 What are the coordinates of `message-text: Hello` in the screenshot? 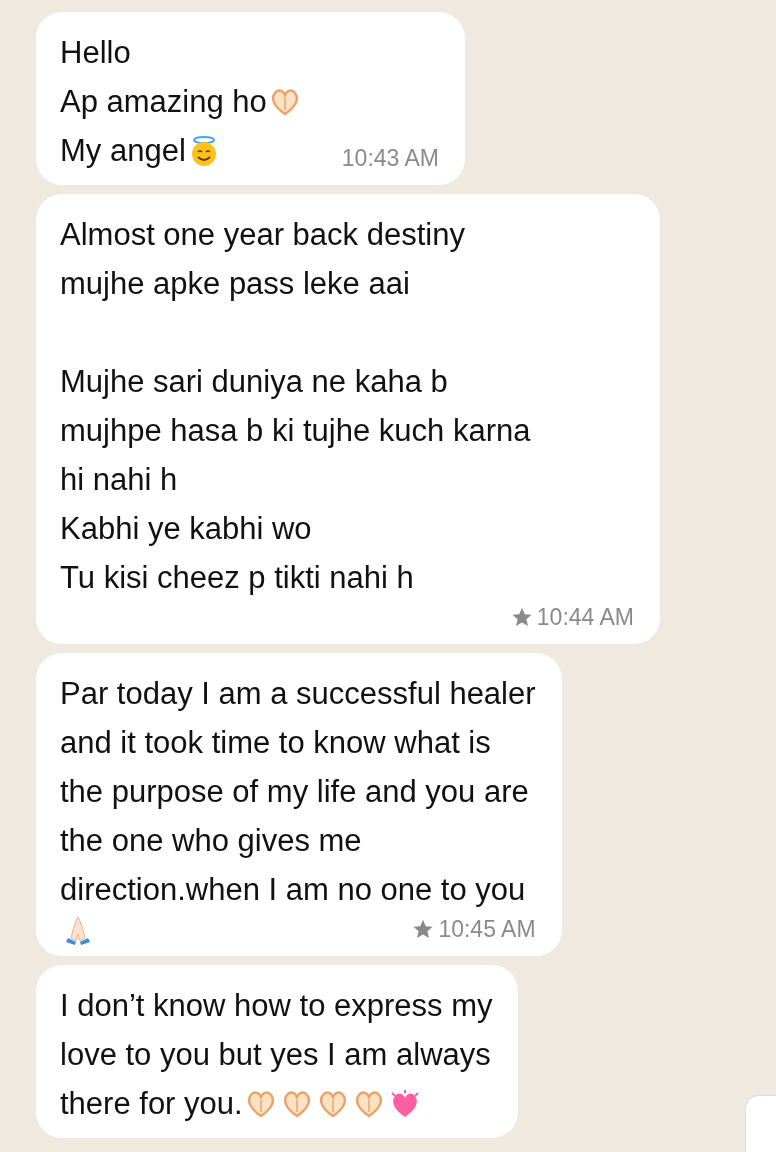 It's located at (95, 53).